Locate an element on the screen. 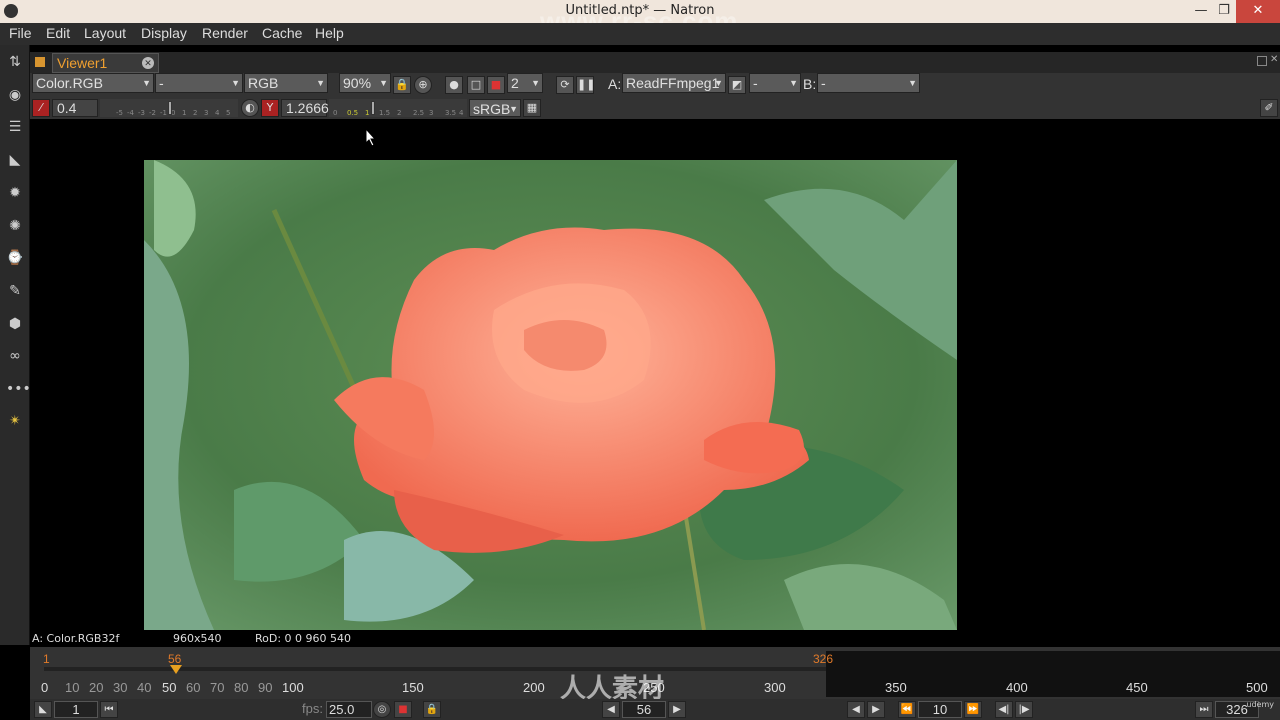 The image size is (1280, 720). next-keyframe-icon: |▶ is located at coordinates (1024, 709).